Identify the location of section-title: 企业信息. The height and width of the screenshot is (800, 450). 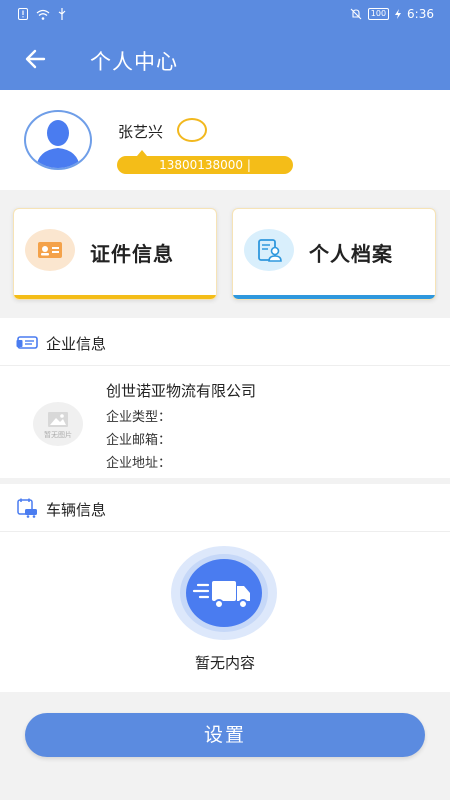
(76, 344).